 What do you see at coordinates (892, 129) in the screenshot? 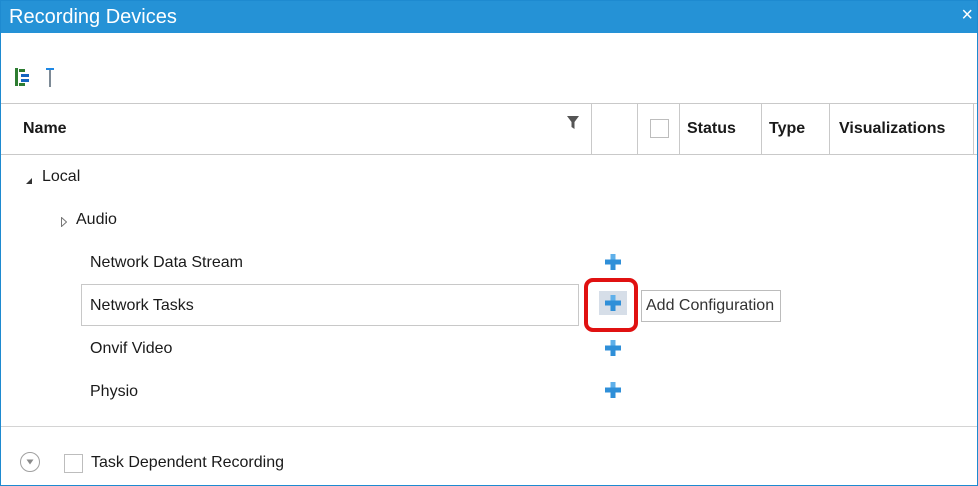
I see `column-header-visualizations: Visualizations` at bounding box center [892, 129].